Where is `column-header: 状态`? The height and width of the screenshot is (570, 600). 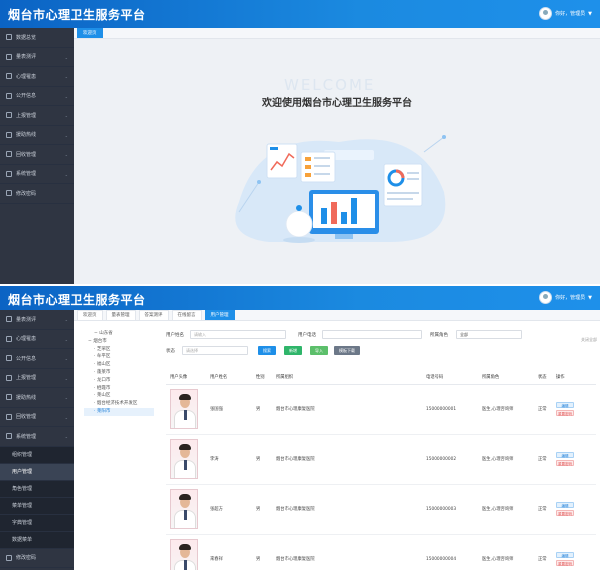 column-header: 状态 is located at coordinates (543, 377).